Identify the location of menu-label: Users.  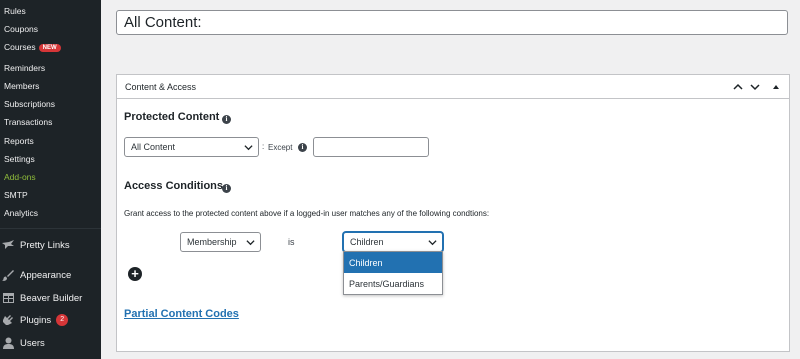
(32, 343).